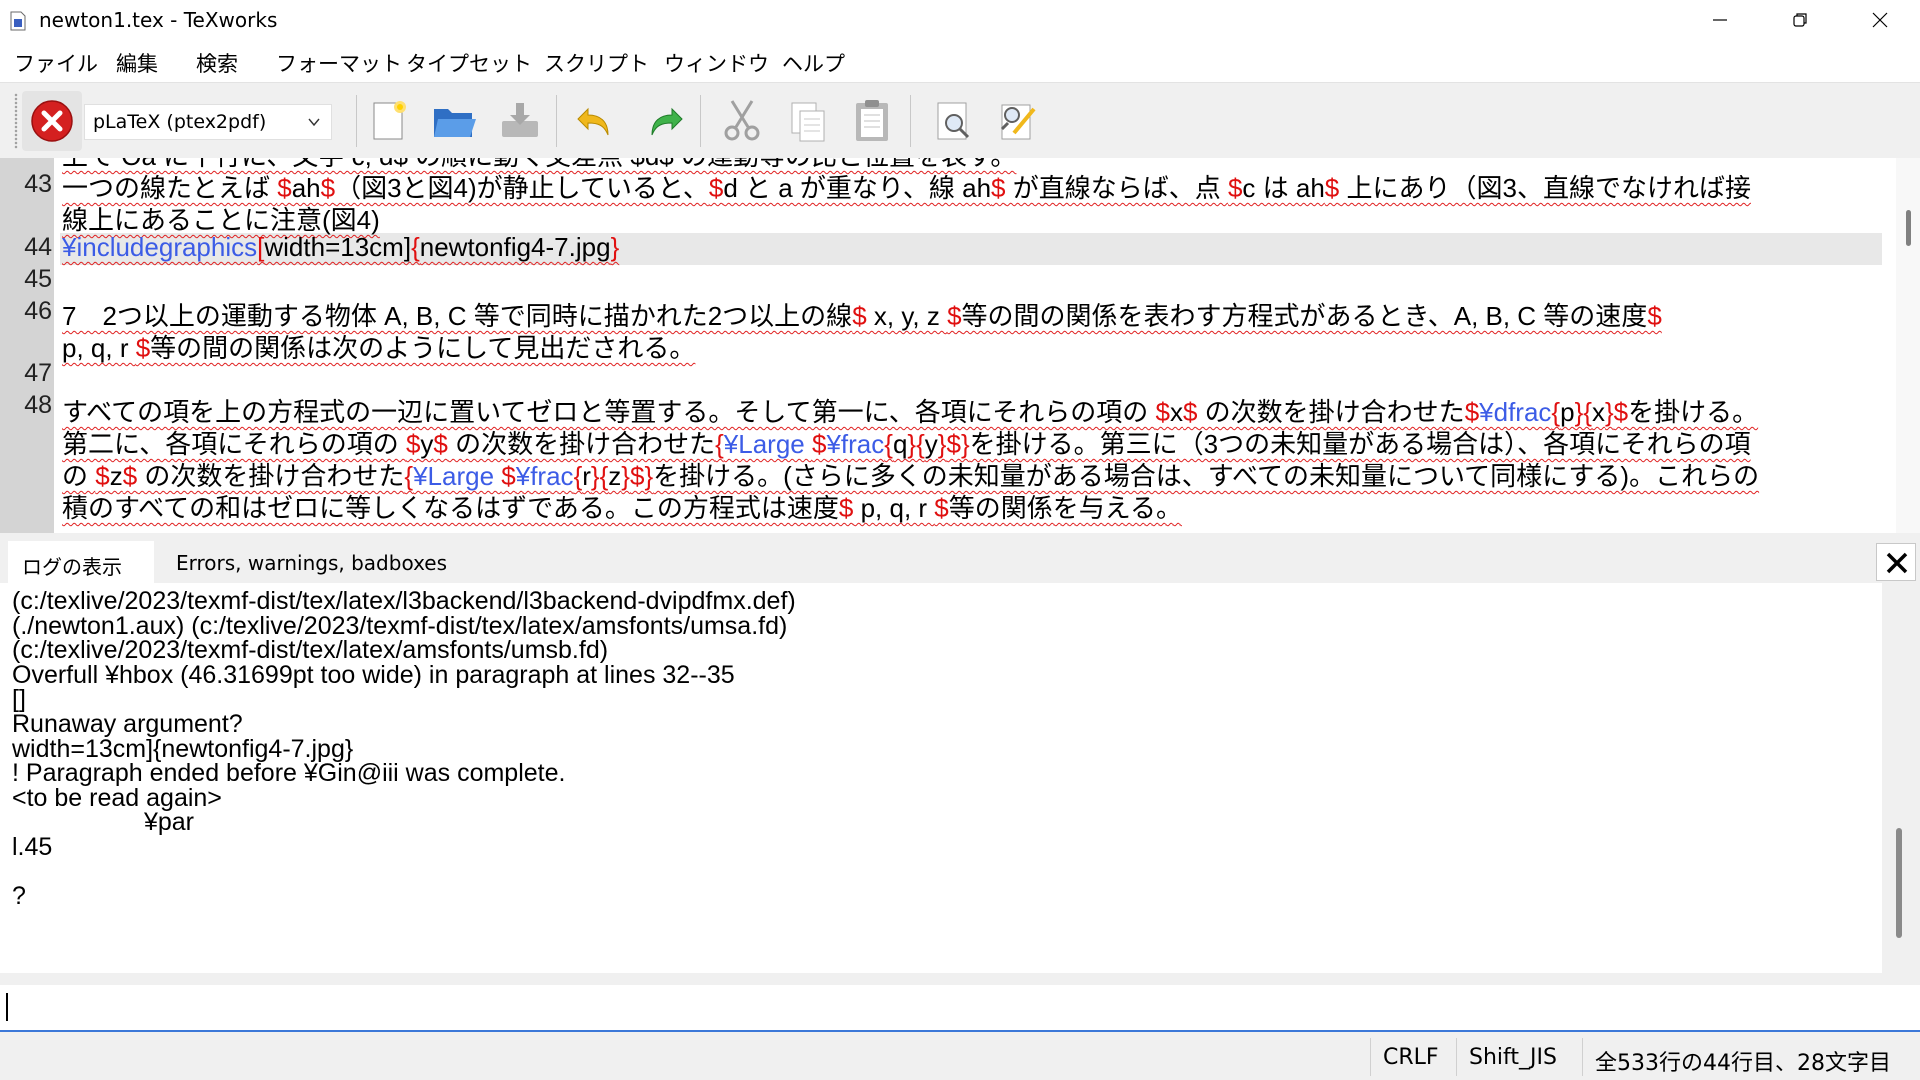 Image resolution: width=1920 pixels, height=1080 pixels. I want to click on log-scroll-thumb, so click(1899, 883).